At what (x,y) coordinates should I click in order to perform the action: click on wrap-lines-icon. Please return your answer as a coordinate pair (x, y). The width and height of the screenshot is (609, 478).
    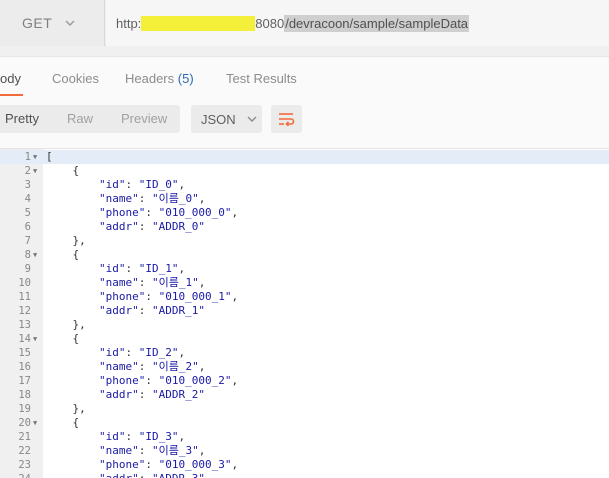
    Looking at the image, I should click on (286, 119).